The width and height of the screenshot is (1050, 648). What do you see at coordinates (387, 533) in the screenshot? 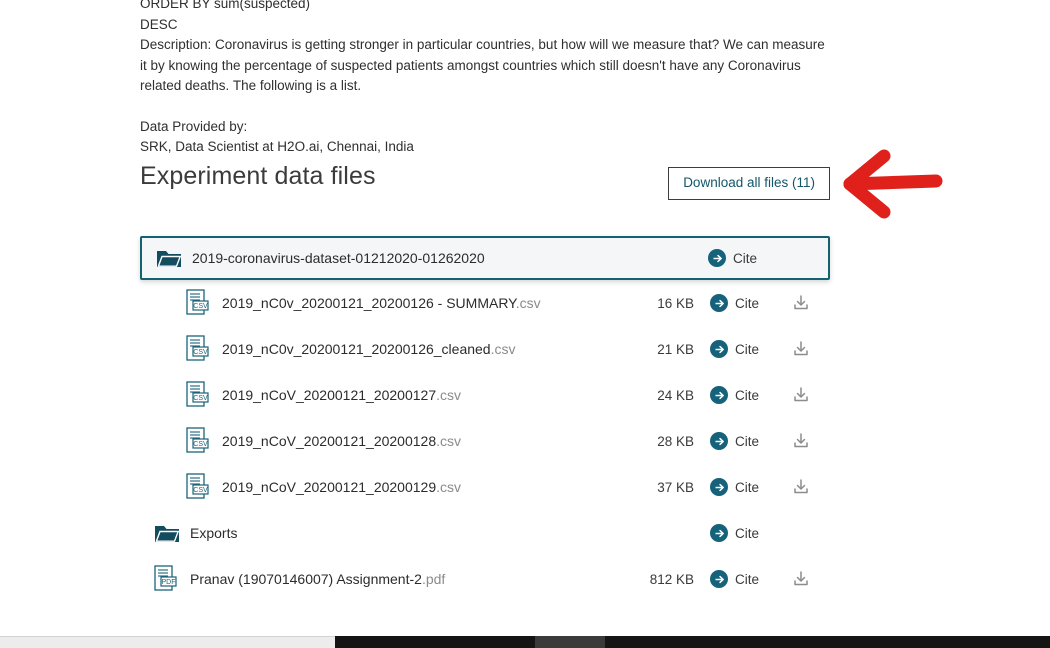
I see `file-name: Exports` at bounding box center [387, 533].